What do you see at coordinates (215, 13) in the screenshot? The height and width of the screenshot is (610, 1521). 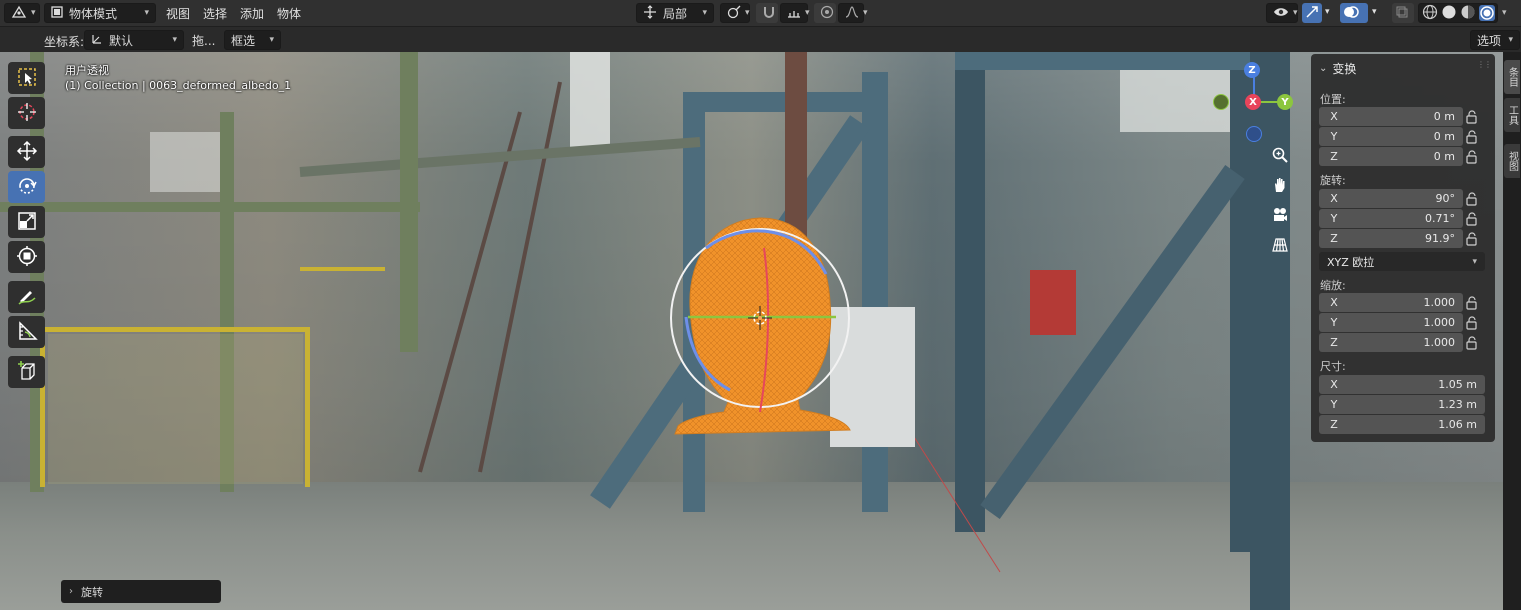 I see `menu-select: 选择` at bounding box center [215, 13].